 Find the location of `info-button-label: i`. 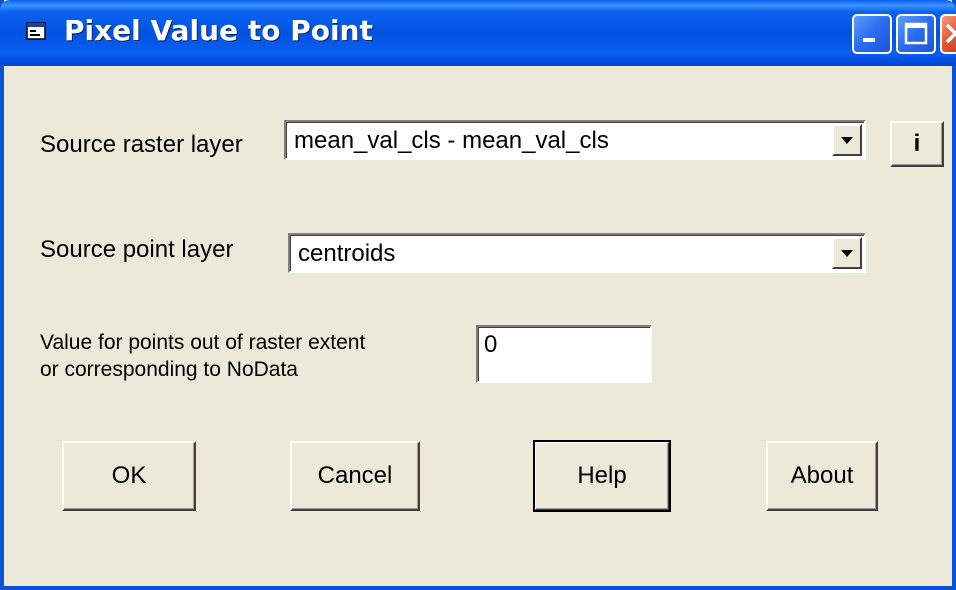

info-button-label: i is located at coordinates (917, 143).